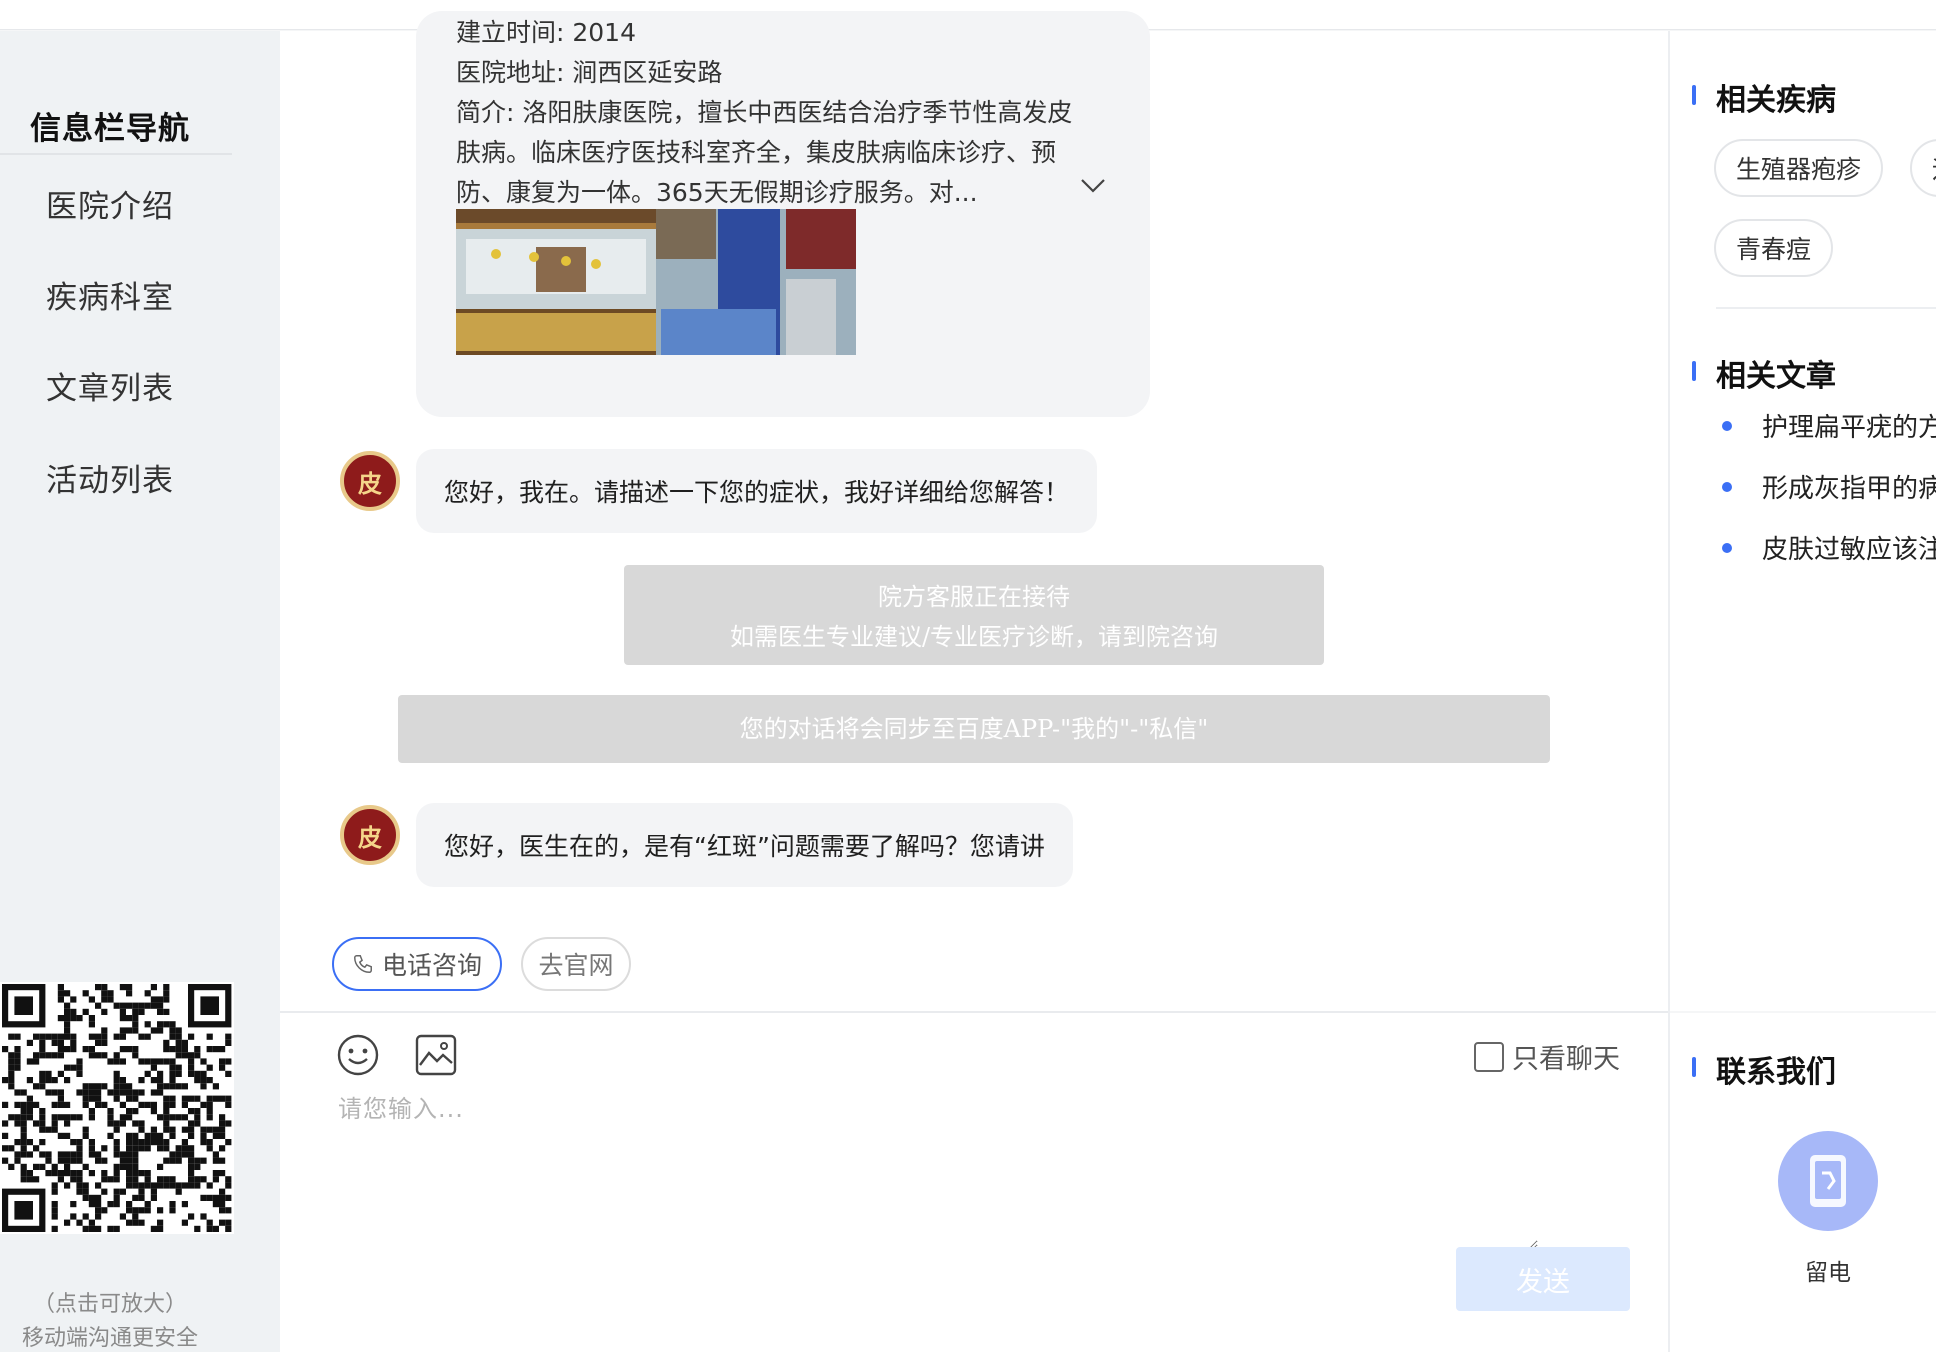  Describe the element at coordinates (109, 1304) in the screenshot. I see `qr-enlarge-hint: （点击可放大）` at that location.